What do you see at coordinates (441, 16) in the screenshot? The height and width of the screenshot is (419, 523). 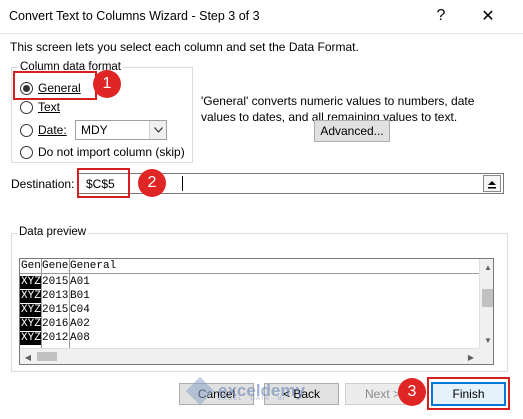 I see `help-button: ?` at bounding box center [441, 16].